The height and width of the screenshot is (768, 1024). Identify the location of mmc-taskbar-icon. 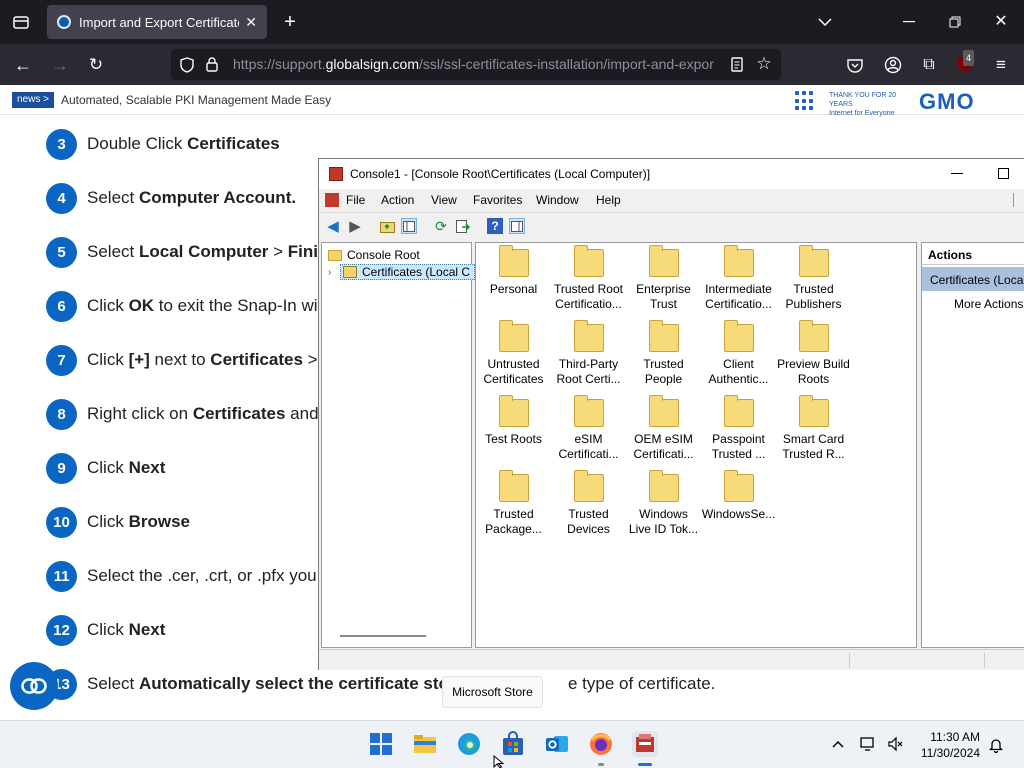
(645, 744).